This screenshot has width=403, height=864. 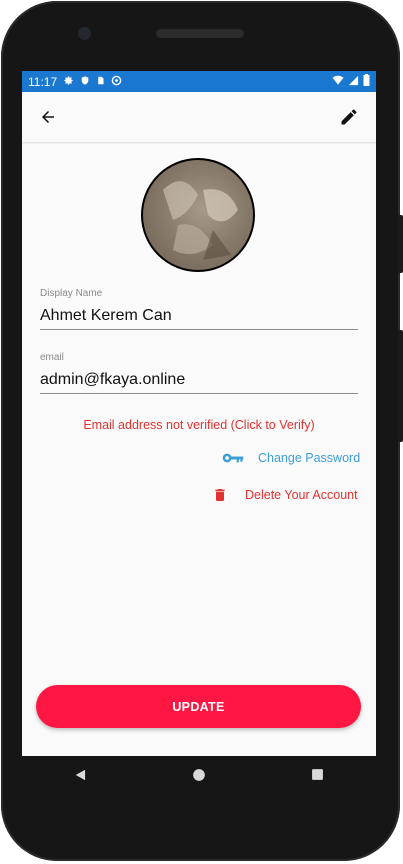 I want to click on home-circle-icon, so click(x=199, y=777).